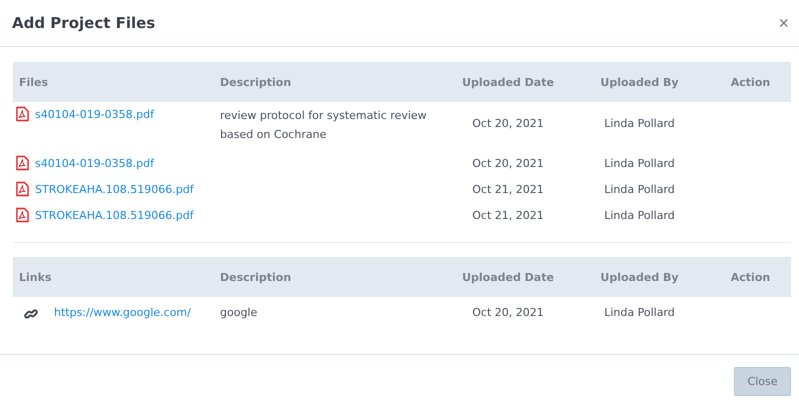 The width and height of the screenshot is (799, 407). What do you see at coordinates (34, 82) in the screenshot?
I see `column-header: Files` at bounding box center [34, 82].